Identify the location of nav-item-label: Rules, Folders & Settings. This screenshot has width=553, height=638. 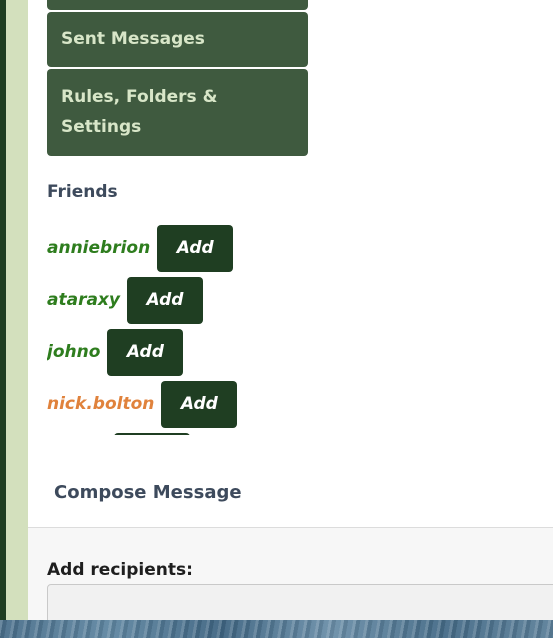
(139, 112).